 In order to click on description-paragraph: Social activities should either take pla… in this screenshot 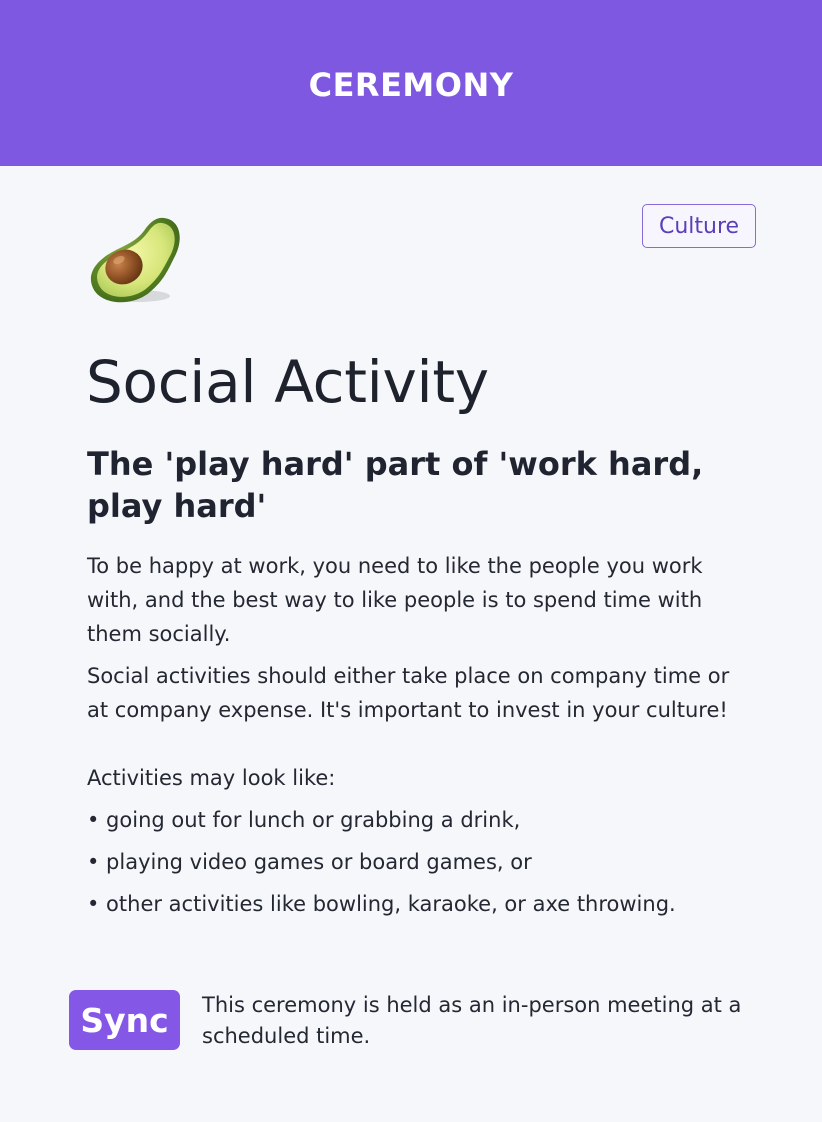, I will do `click(408, 693)`.